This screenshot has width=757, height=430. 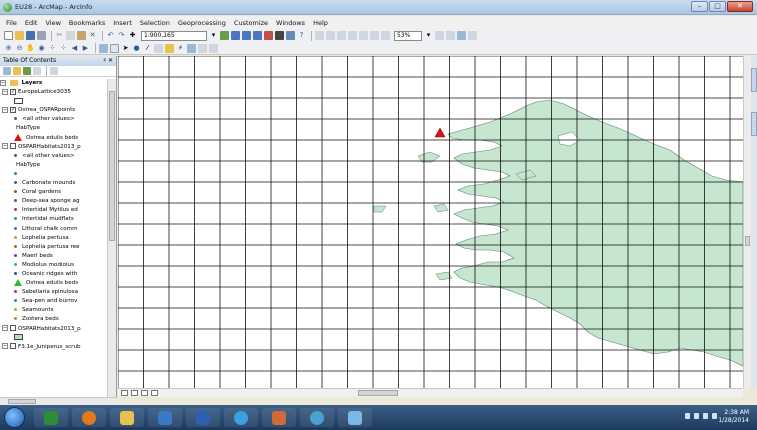 What do you see at coordinates (54, 347) in the screenshot?
I see `toc-layer-row: − F3.1e_Juniperus_scrub` at bounding box center [54, 347].